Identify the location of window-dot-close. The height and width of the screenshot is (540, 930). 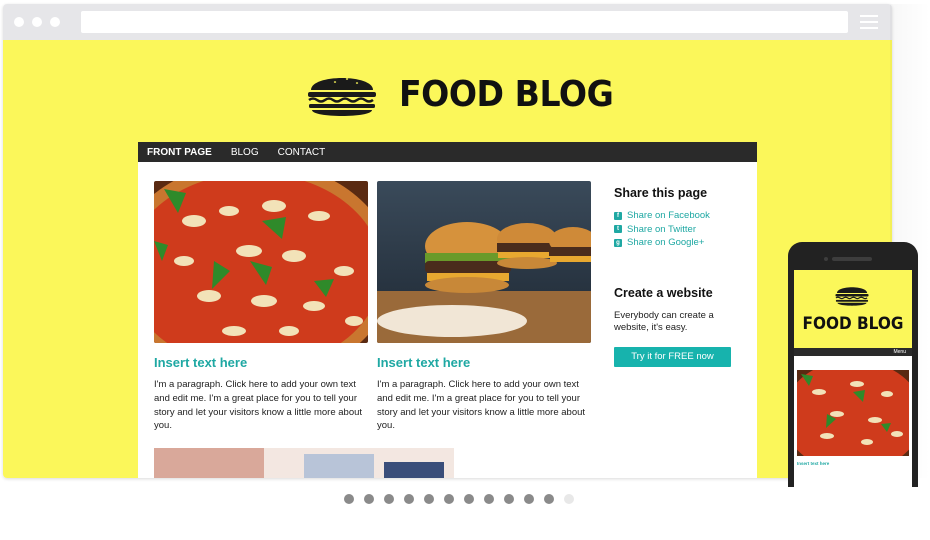
(19, 22).